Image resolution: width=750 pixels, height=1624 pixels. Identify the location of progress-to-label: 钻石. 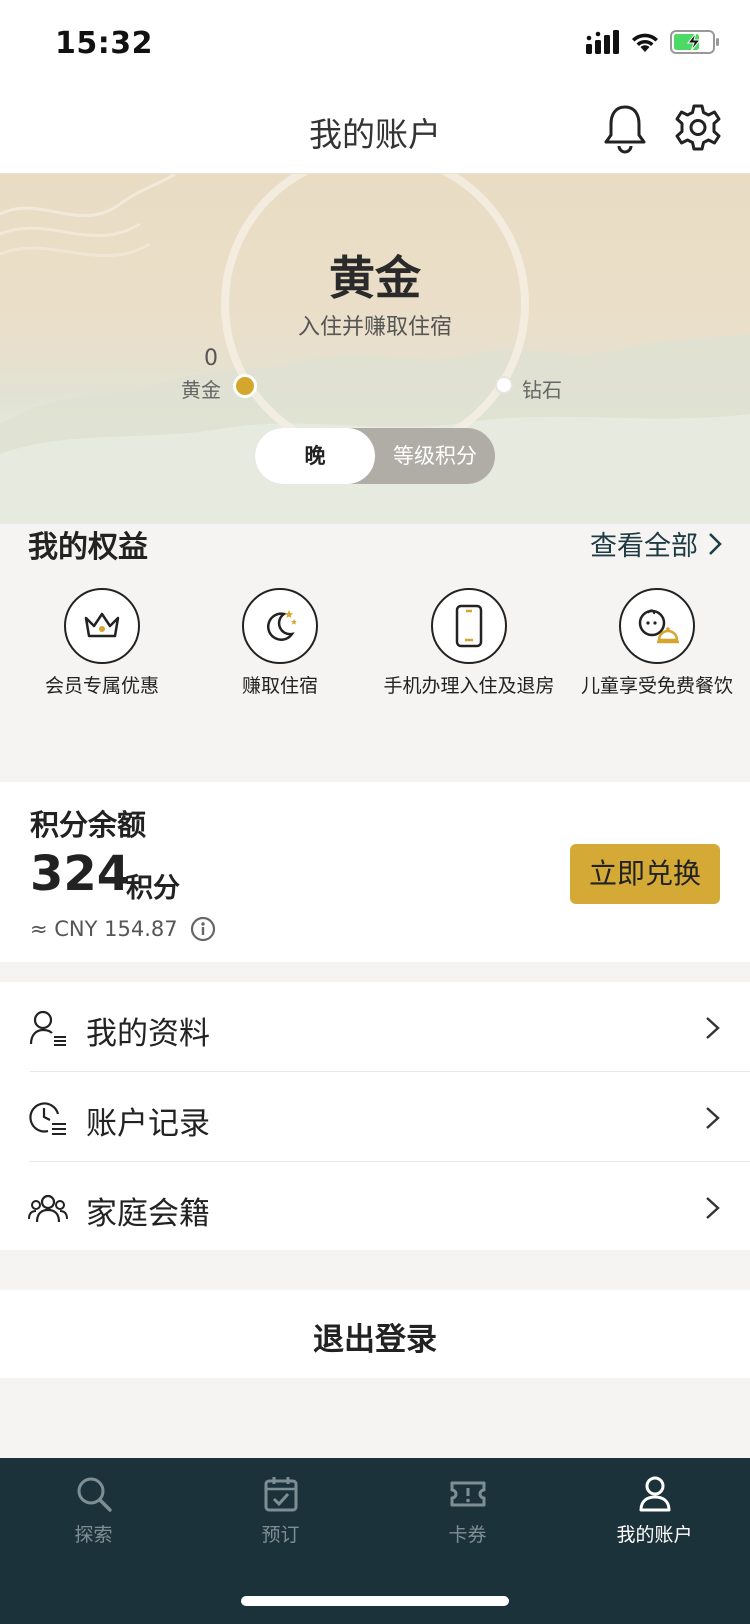
(542, 390).